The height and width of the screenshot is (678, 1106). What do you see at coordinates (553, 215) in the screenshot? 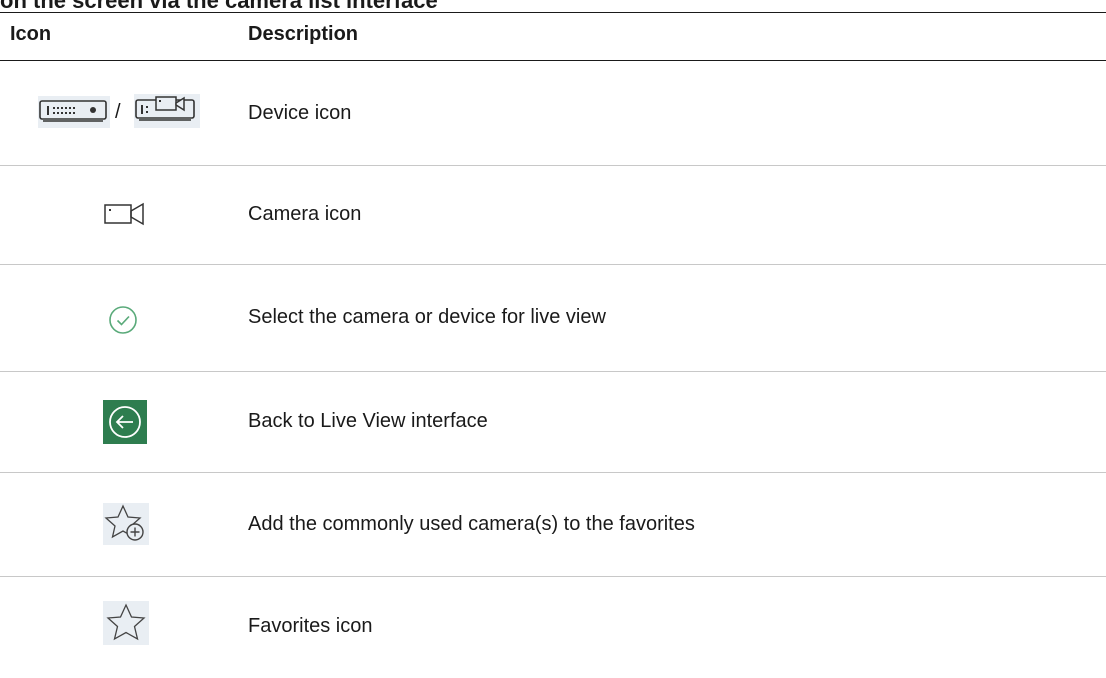
I see `table-row: Camera icon` at bounding box center [553, 215].